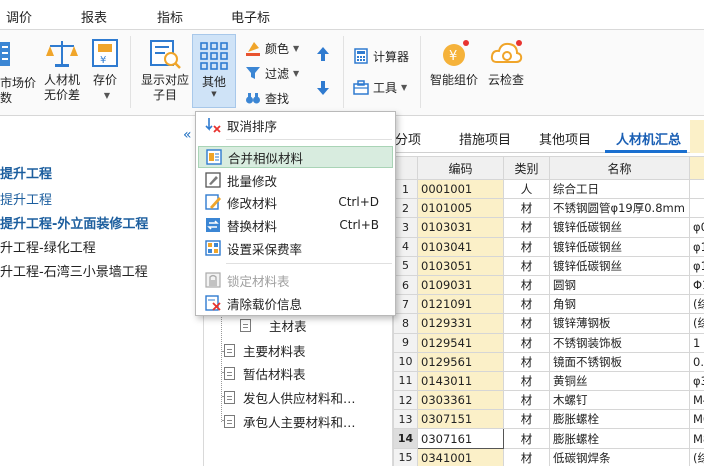 This screenshot has width=704, height=466. Describe the element at coordinates (250, 16) in the screenshot. I see `menu-e-bid: 电子标` at that location.